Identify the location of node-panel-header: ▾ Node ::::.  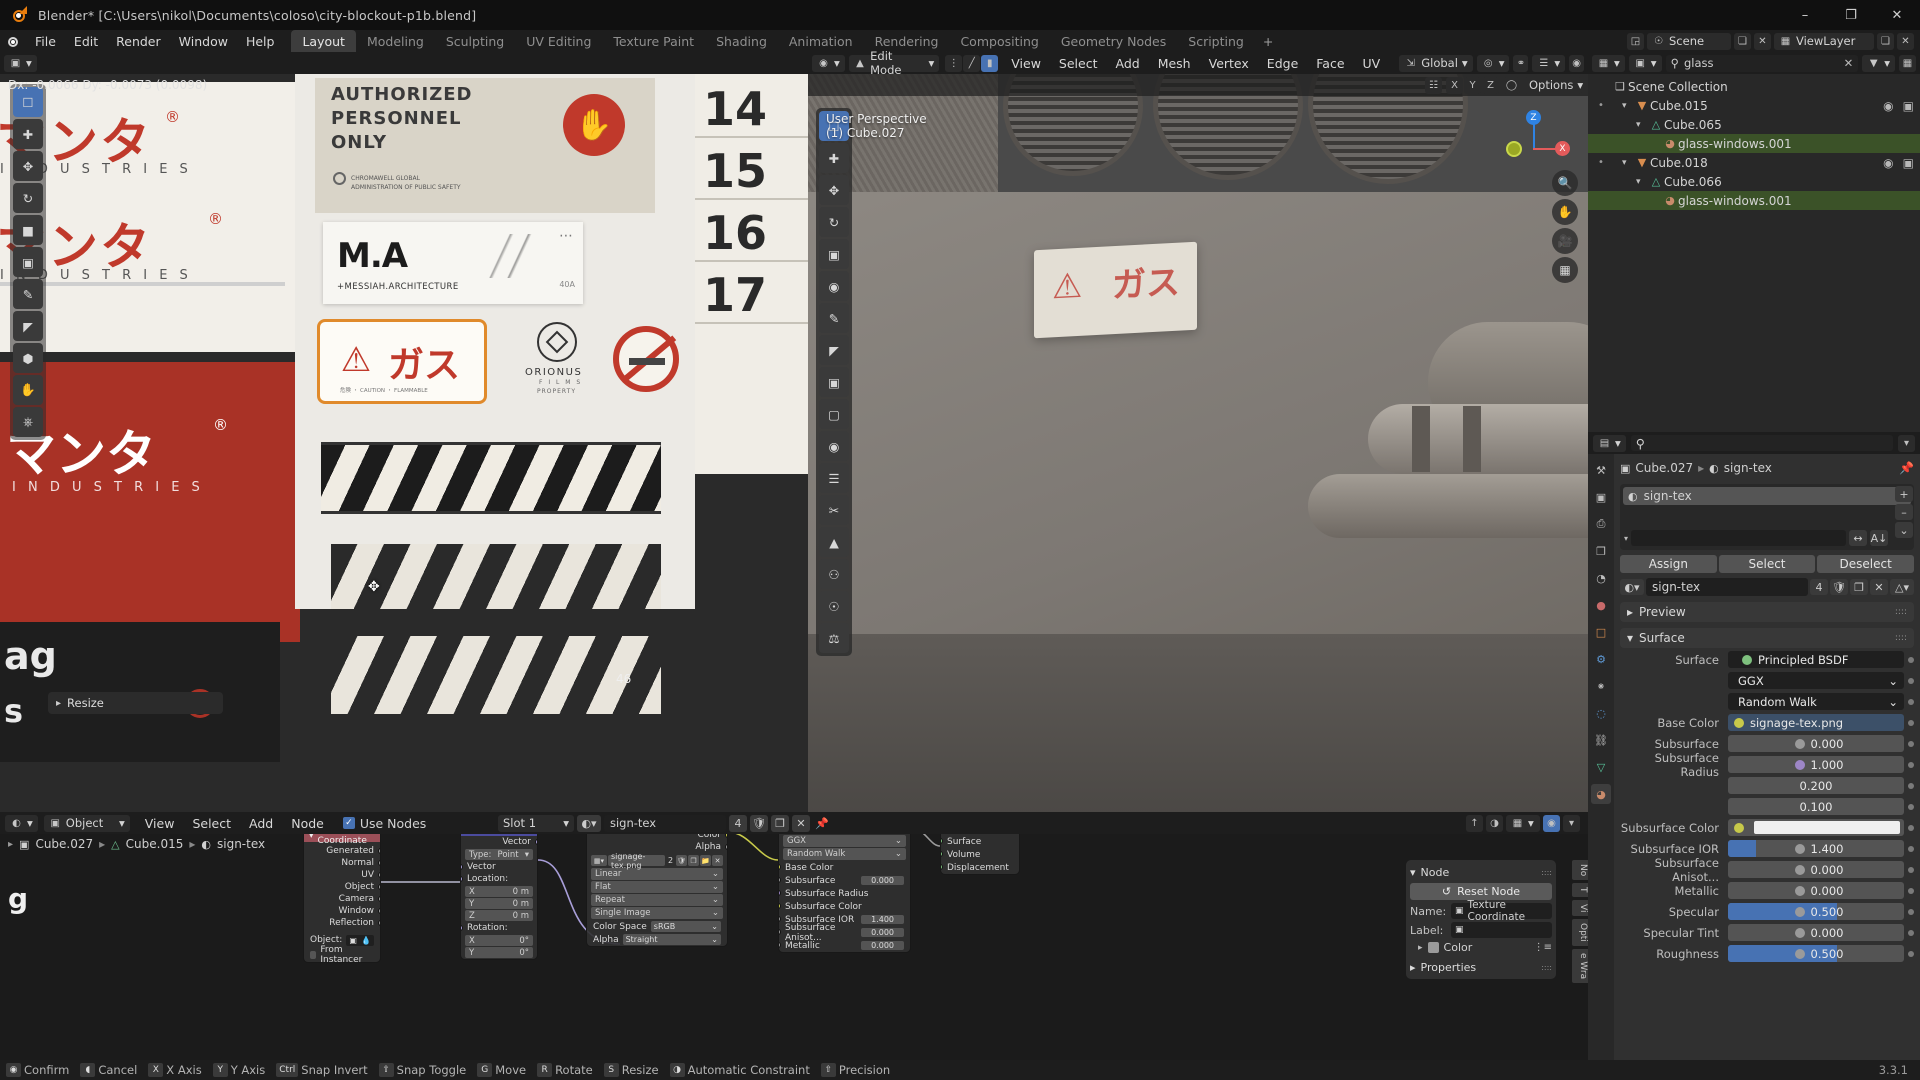
(1481, 872).